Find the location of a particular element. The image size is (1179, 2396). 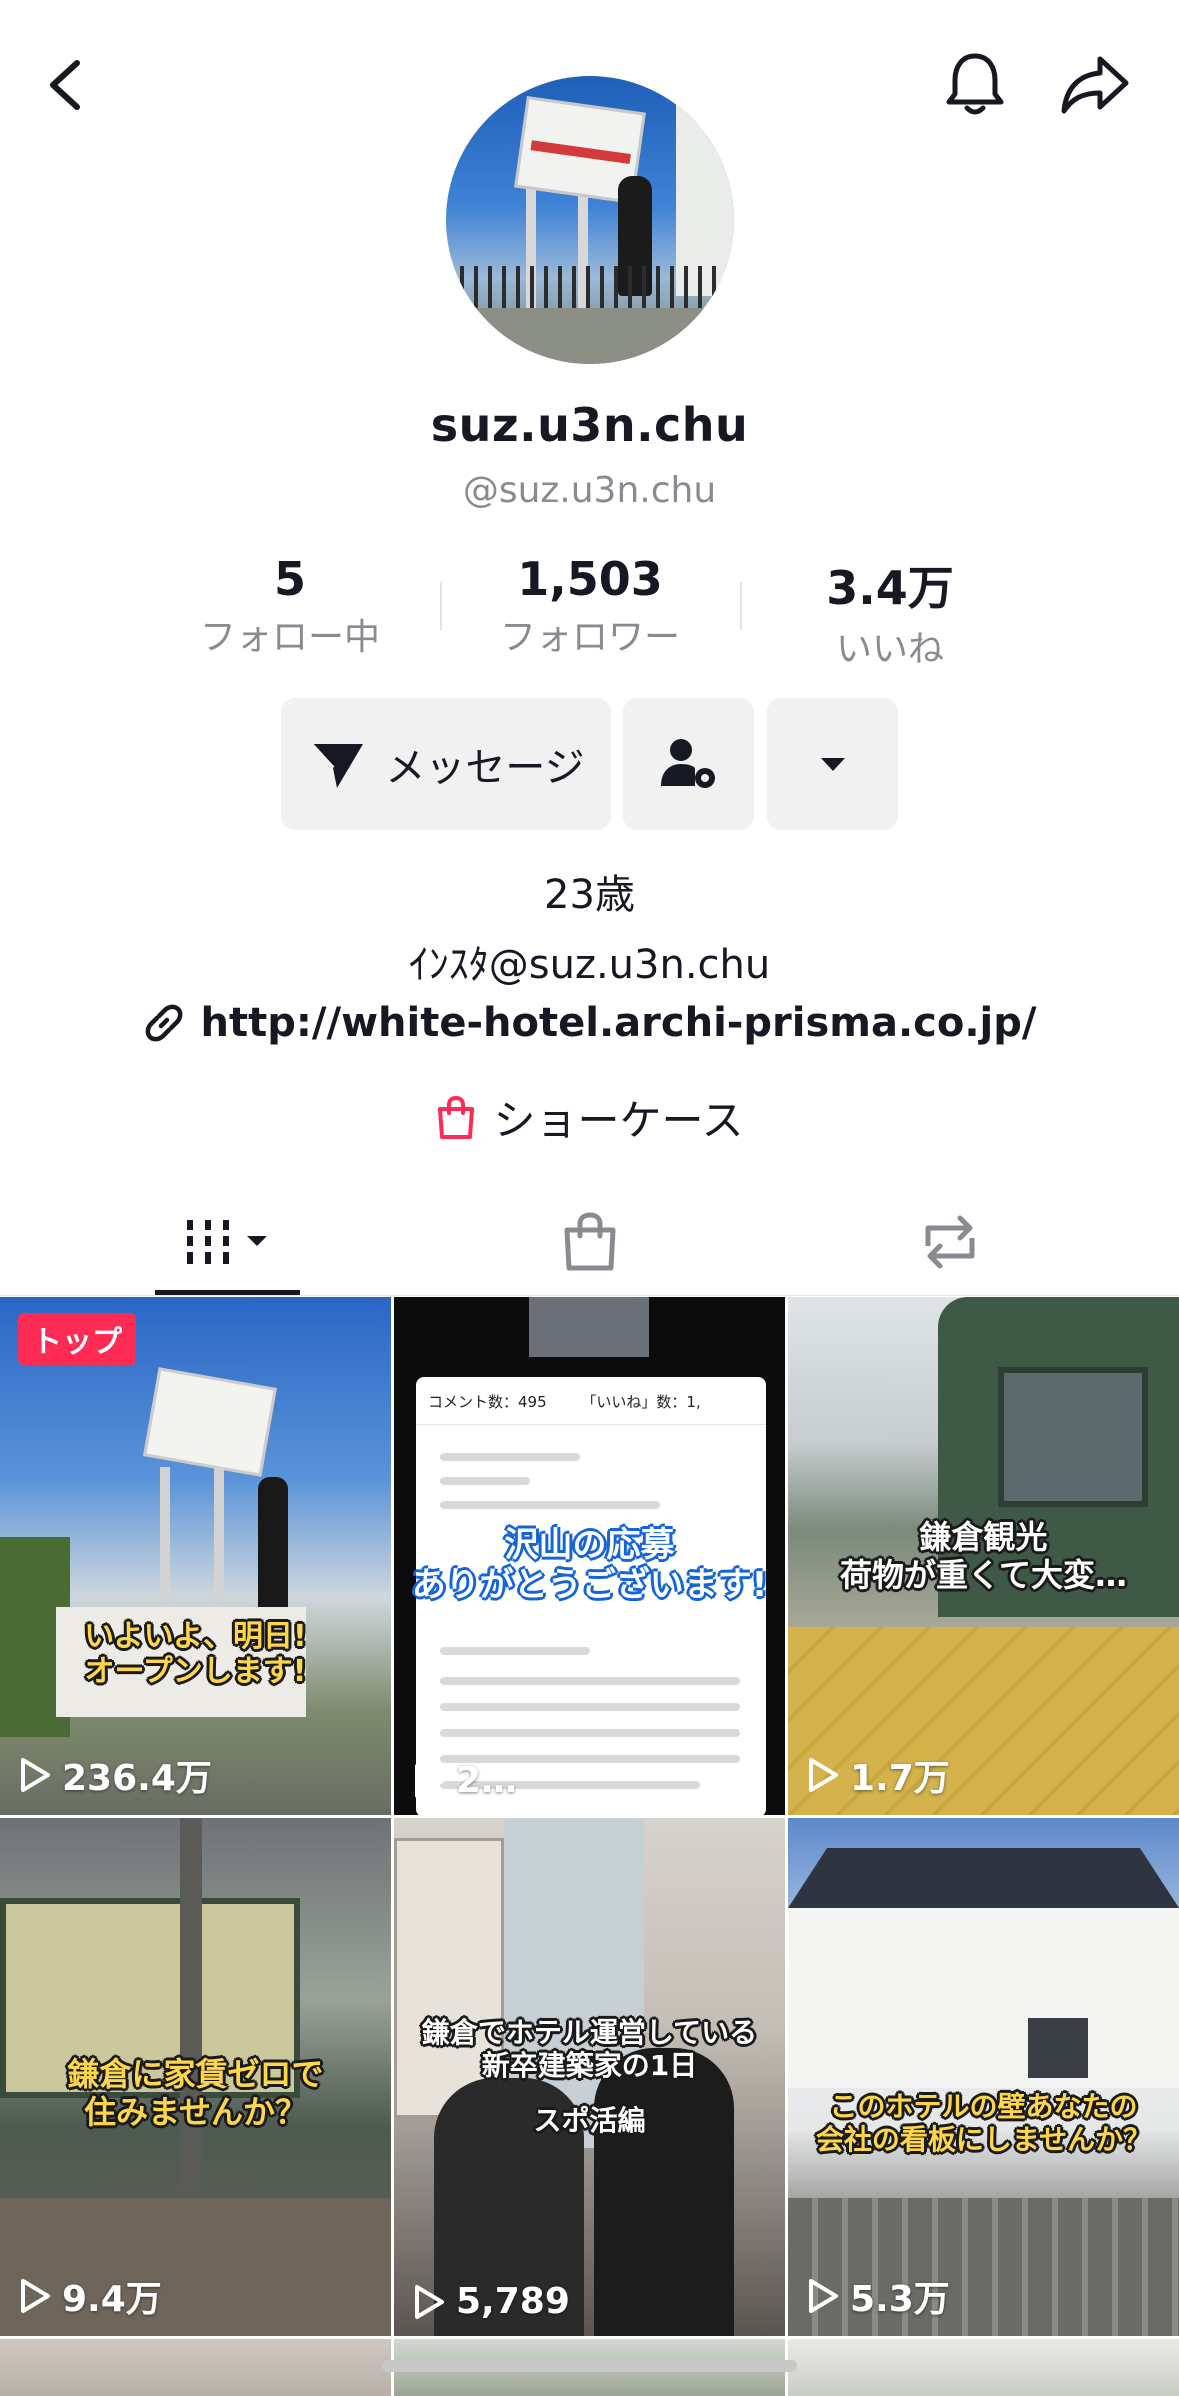

video-caption: 沢山の応募 ありがとうございます! is located at coordinates (589, 1565).